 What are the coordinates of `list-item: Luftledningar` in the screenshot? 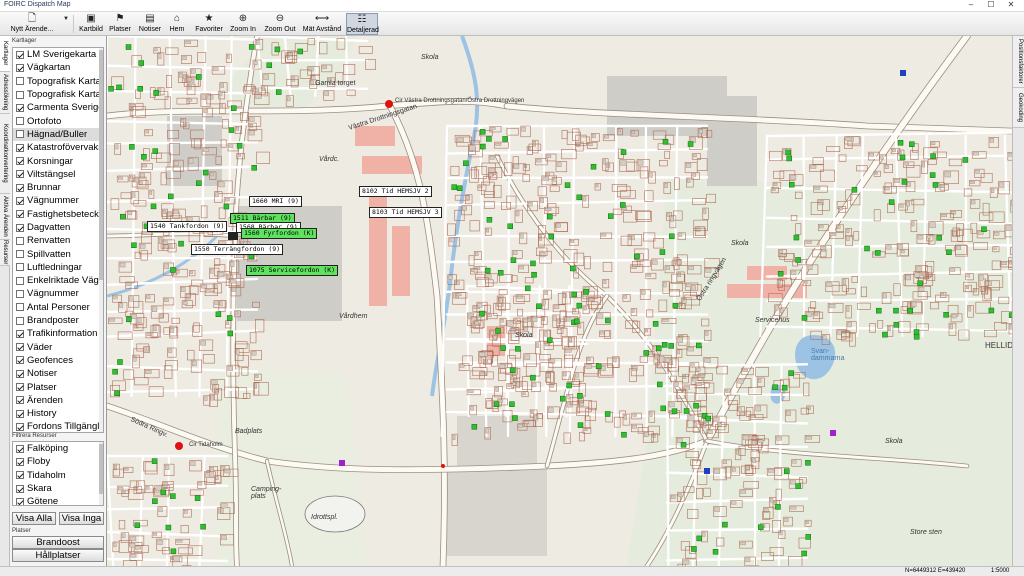 It's located at (58, 267).